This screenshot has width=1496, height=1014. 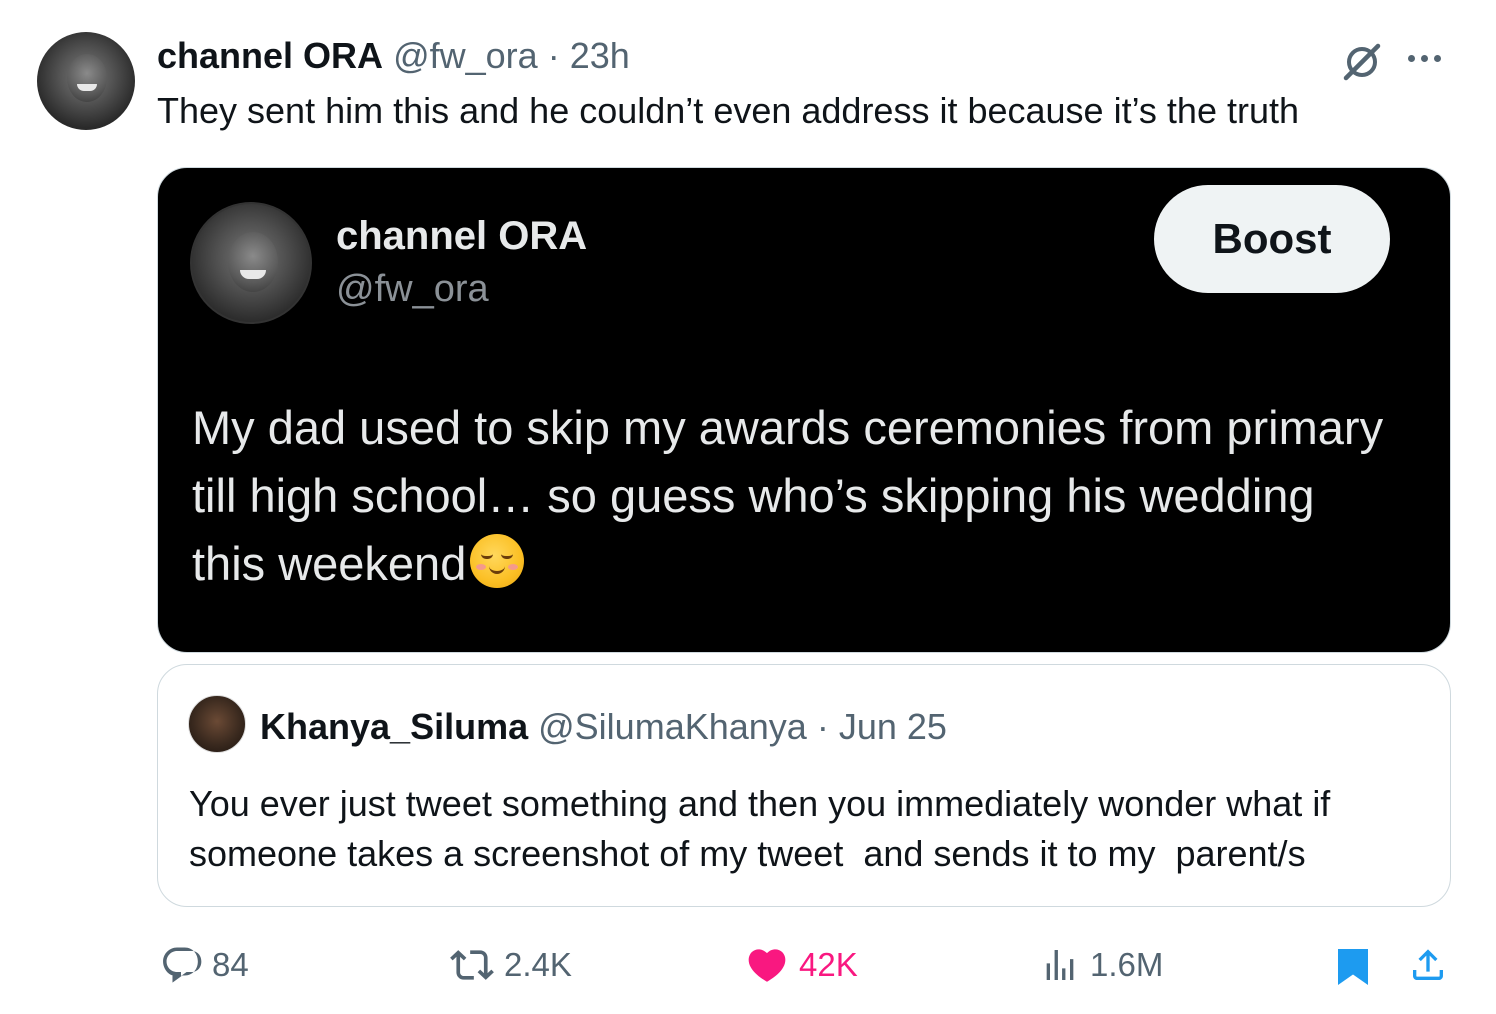 What do you see at coordinates (204, 965) in the screenshot?
I see `reply-button: 84` at bounding box center [204, 965].